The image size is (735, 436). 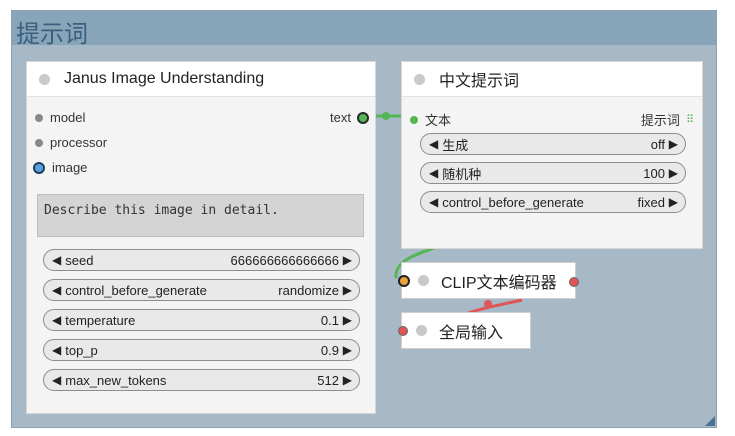 I want to click on widget-label: 随机种, so click(x=462, y=174).